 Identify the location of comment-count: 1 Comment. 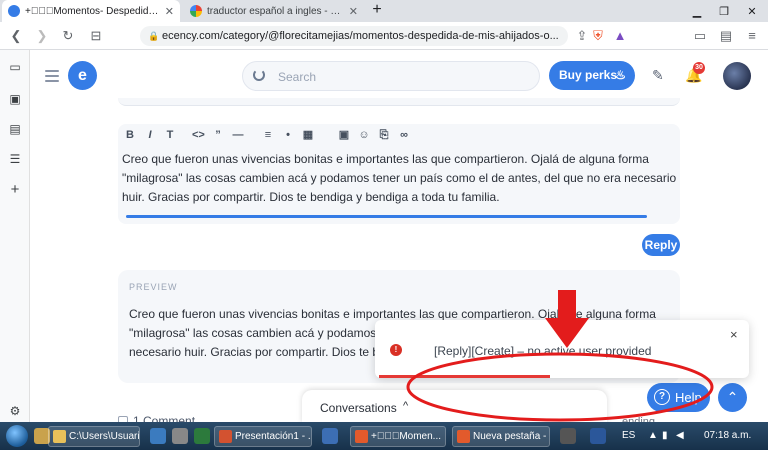
(156, 418).